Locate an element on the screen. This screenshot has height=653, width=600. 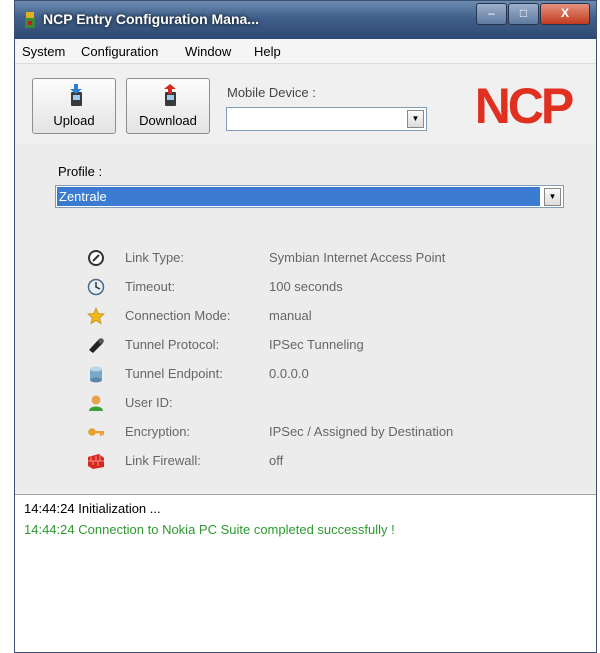
info-value: off is located at coordinates (276, 460).